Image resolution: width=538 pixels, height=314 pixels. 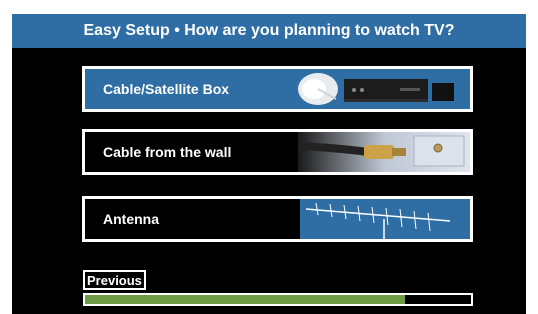 What do you see at coordinates (375, 89) in the screenshot?
I see `satellite-dish-and-box-icon` at bounding box center [375, 89].